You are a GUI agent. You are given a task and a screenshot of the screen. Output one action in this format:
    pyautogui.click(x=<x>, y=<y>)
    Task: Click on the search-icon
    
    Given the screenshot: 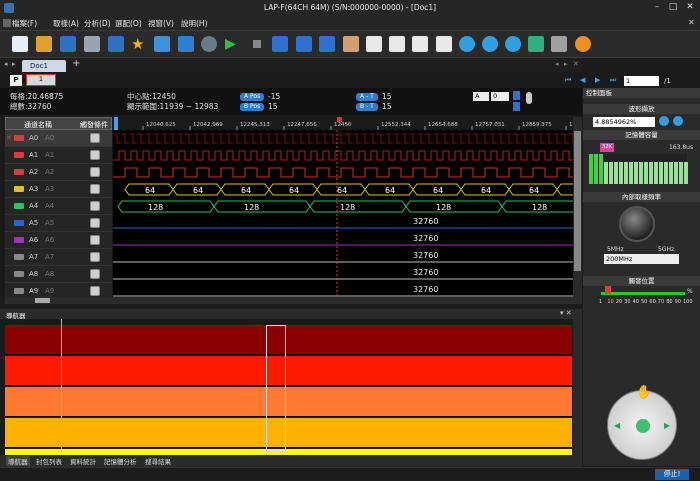 What is the action you would take?
    pyautogui.click(x=559, y=44)
    